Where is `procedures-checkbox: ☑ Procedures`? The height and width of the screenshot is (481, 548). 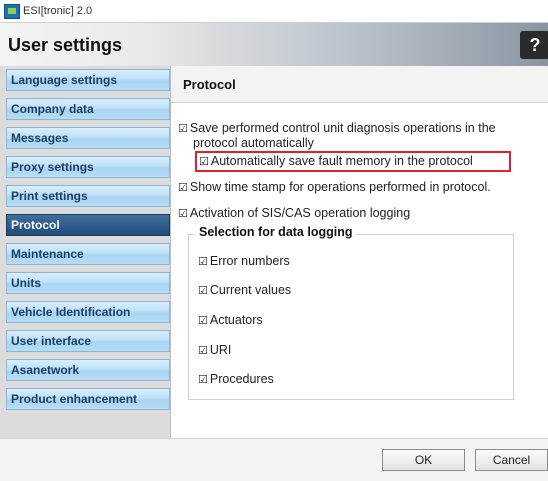 procedures-checkbox: ☑ Procedures is located at coordinates (236, 379).